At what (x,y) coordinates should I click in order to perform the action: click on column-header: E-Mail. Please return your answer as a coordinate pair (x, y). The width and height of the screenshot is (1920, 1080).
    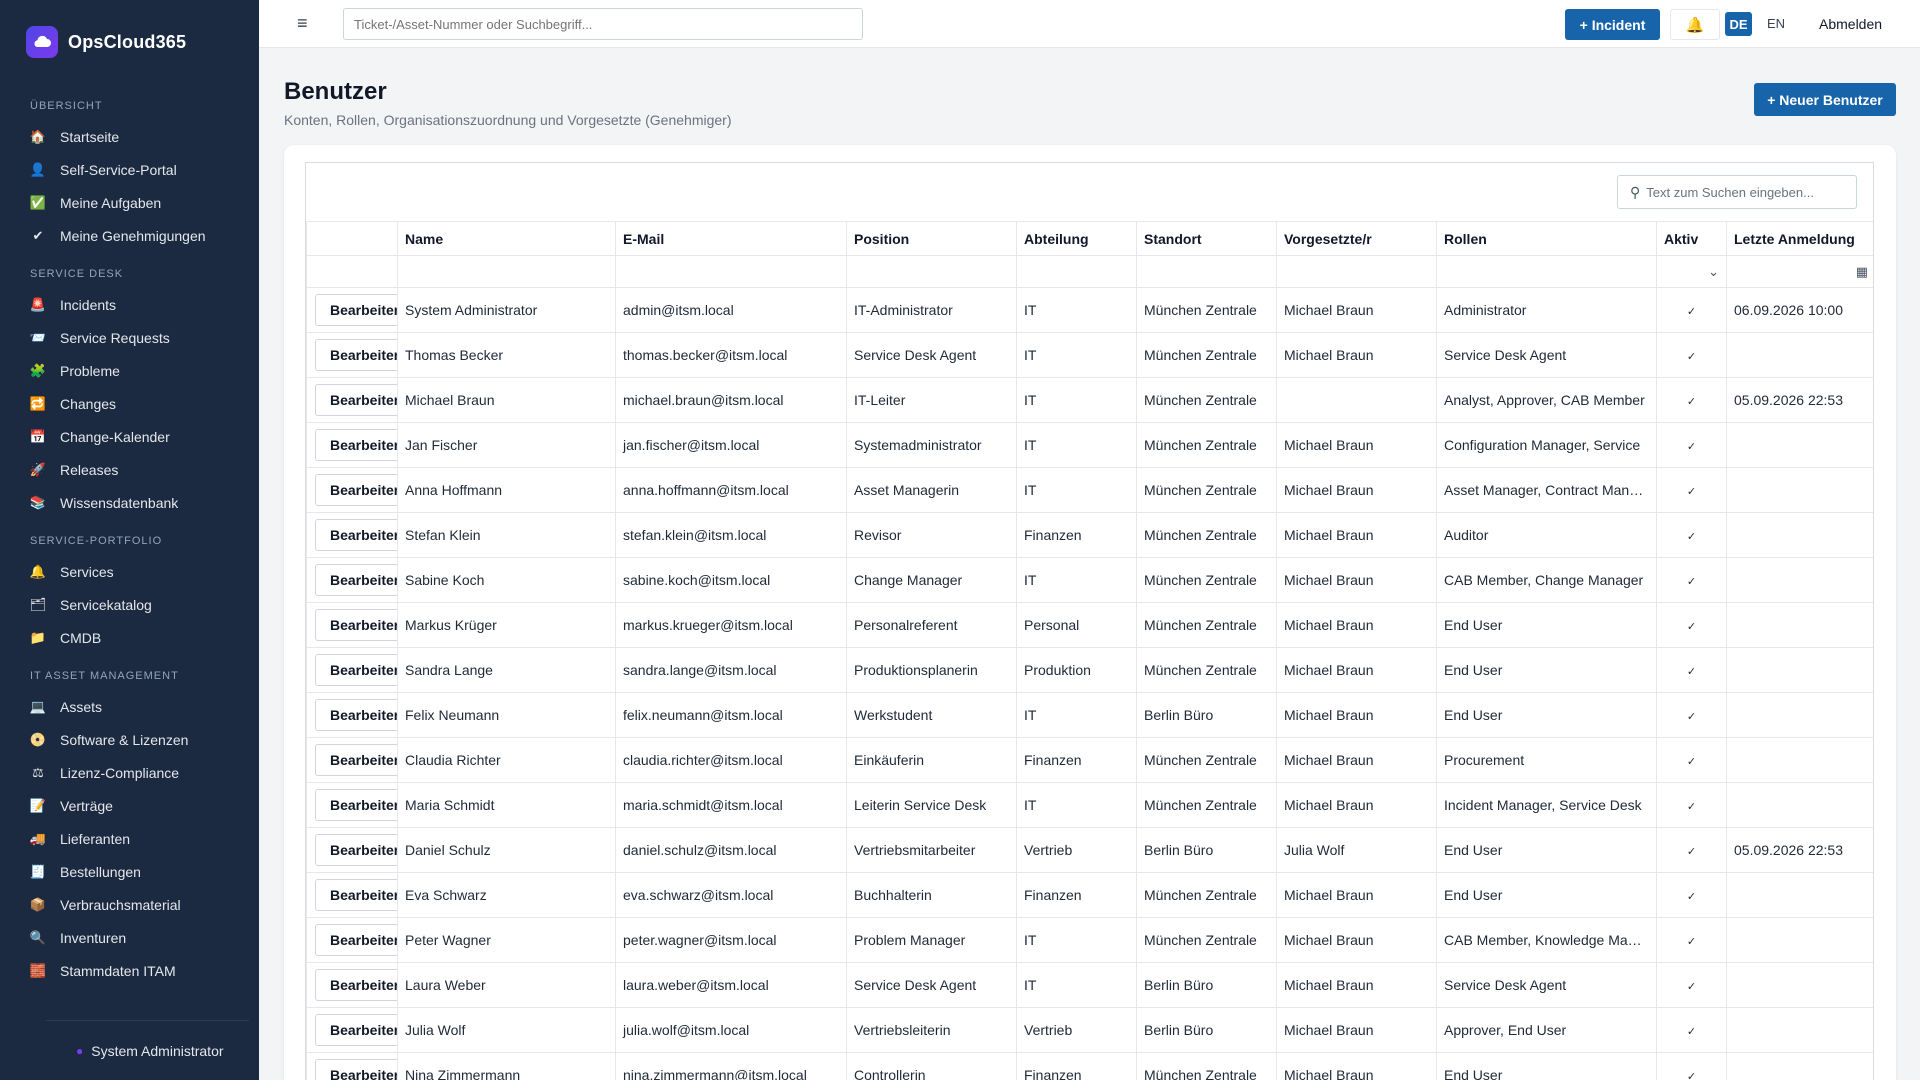
    Looking at the image, I should click on (731, 238).